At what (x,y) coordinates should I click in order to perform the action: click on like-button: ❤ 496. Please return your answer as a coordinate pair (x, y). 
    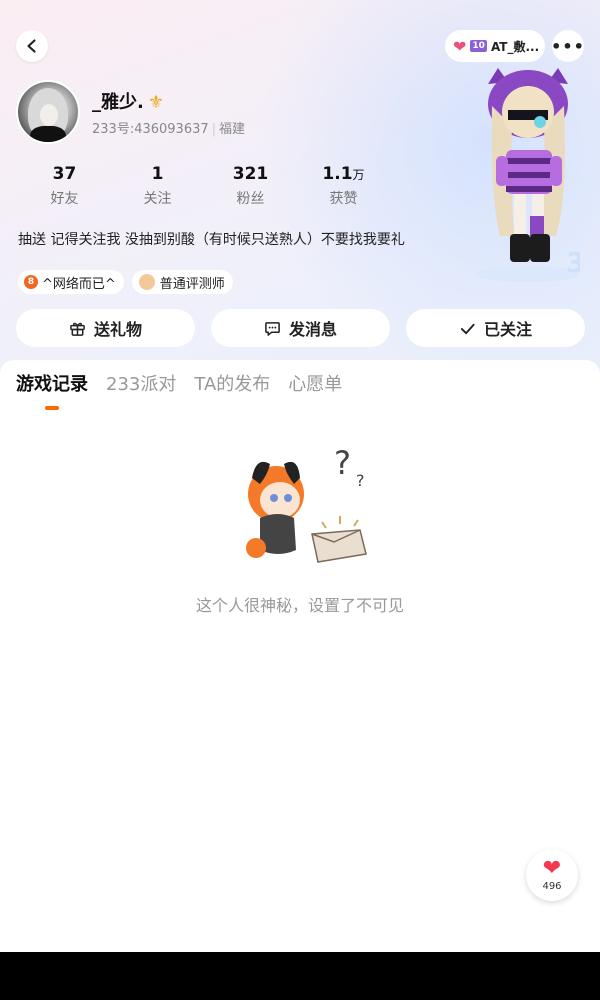
    Looking at the image, I should click on (552, 875).